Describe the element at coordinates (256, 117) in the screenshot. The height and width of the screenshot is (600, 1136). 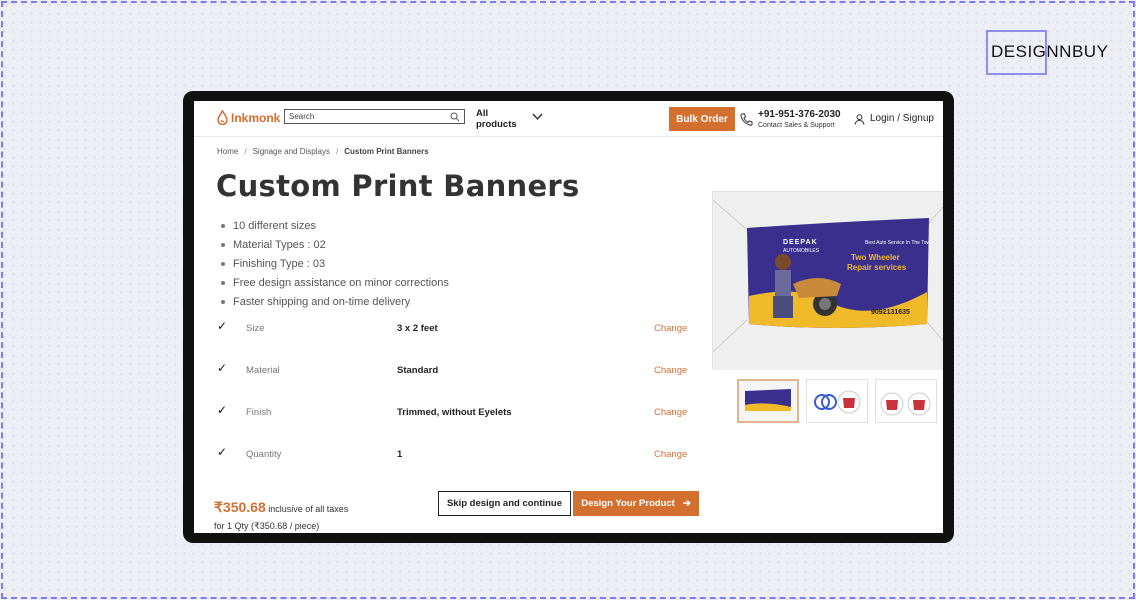
I see `logo-text: Inkmonk` at that location.